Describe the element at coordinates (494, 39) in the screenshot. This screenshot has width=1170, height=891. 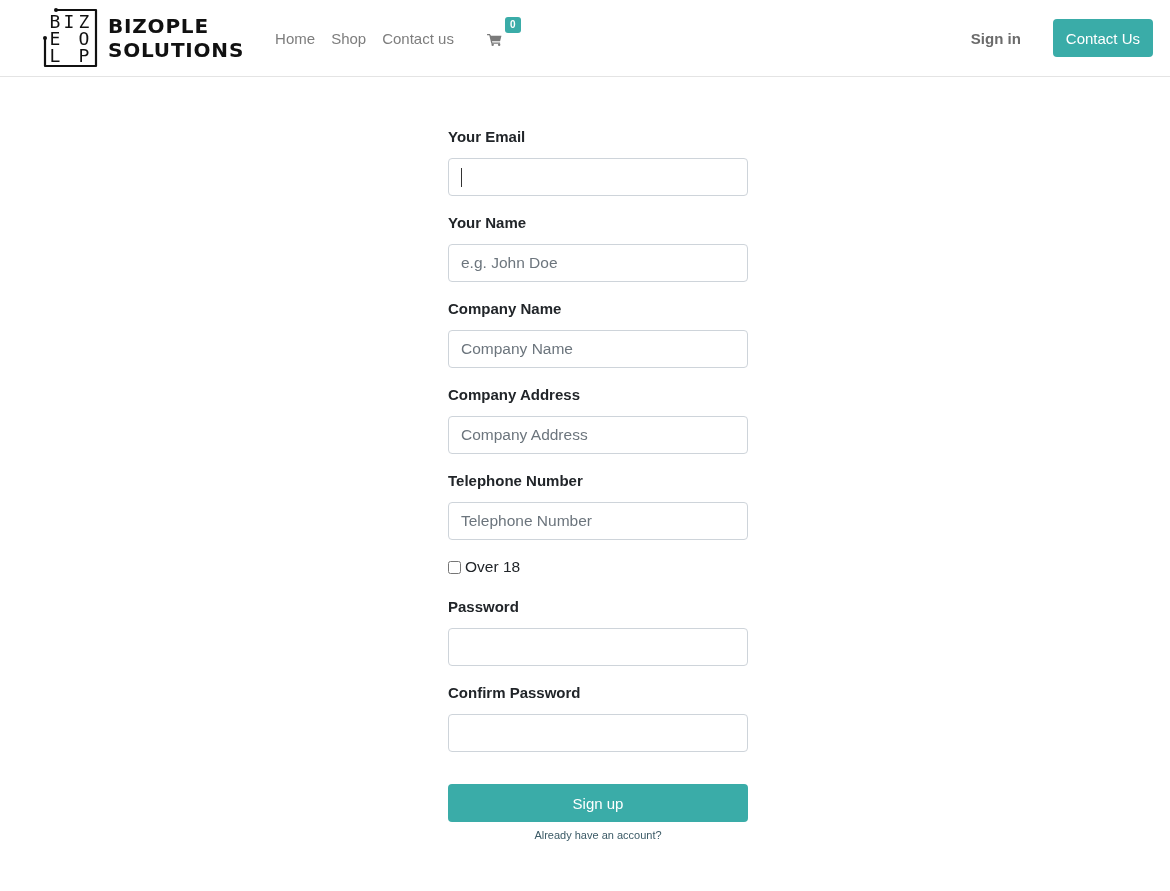
I see `cart-icon` at that location.